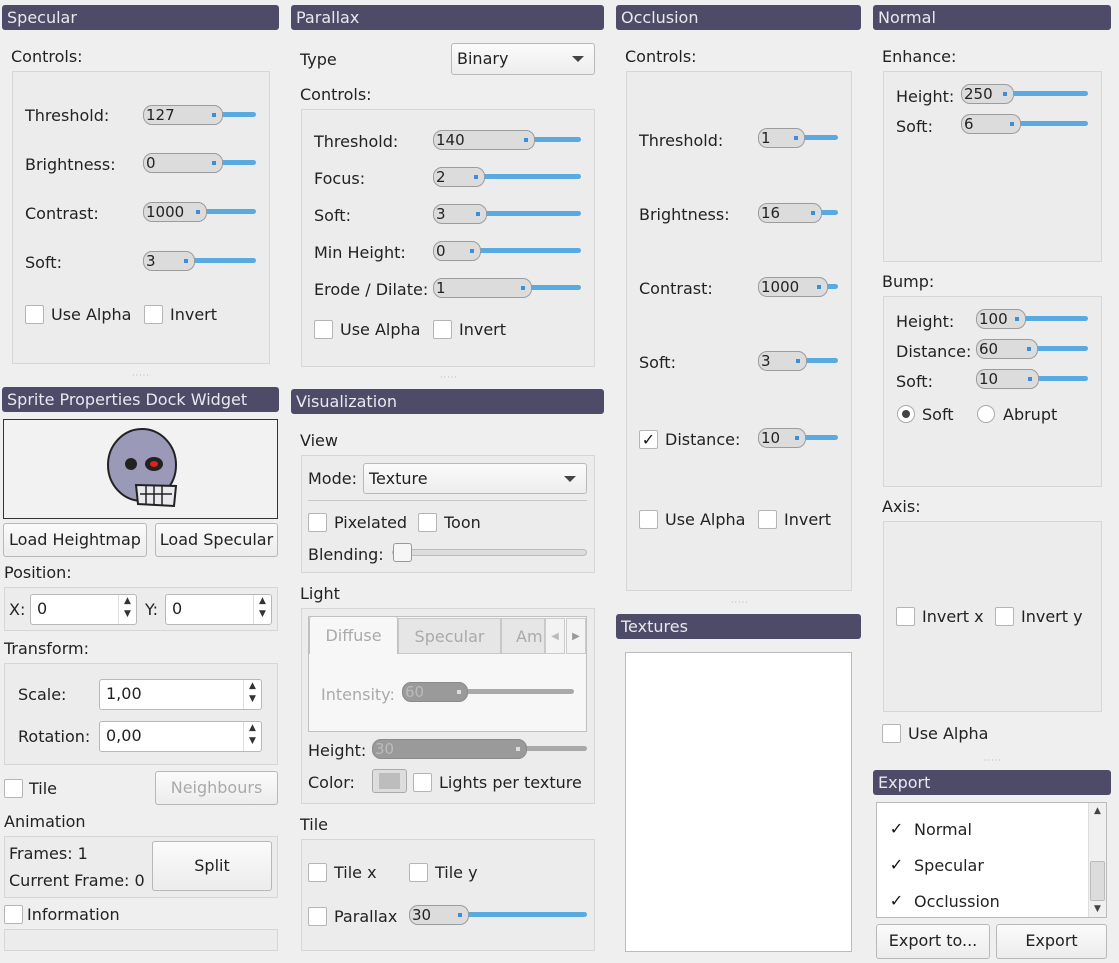 The image size is (1119, 963). What do you see at coordinates (738, 802) in the screenshot?
I see `textures-list` at bounding box center [738, 802].